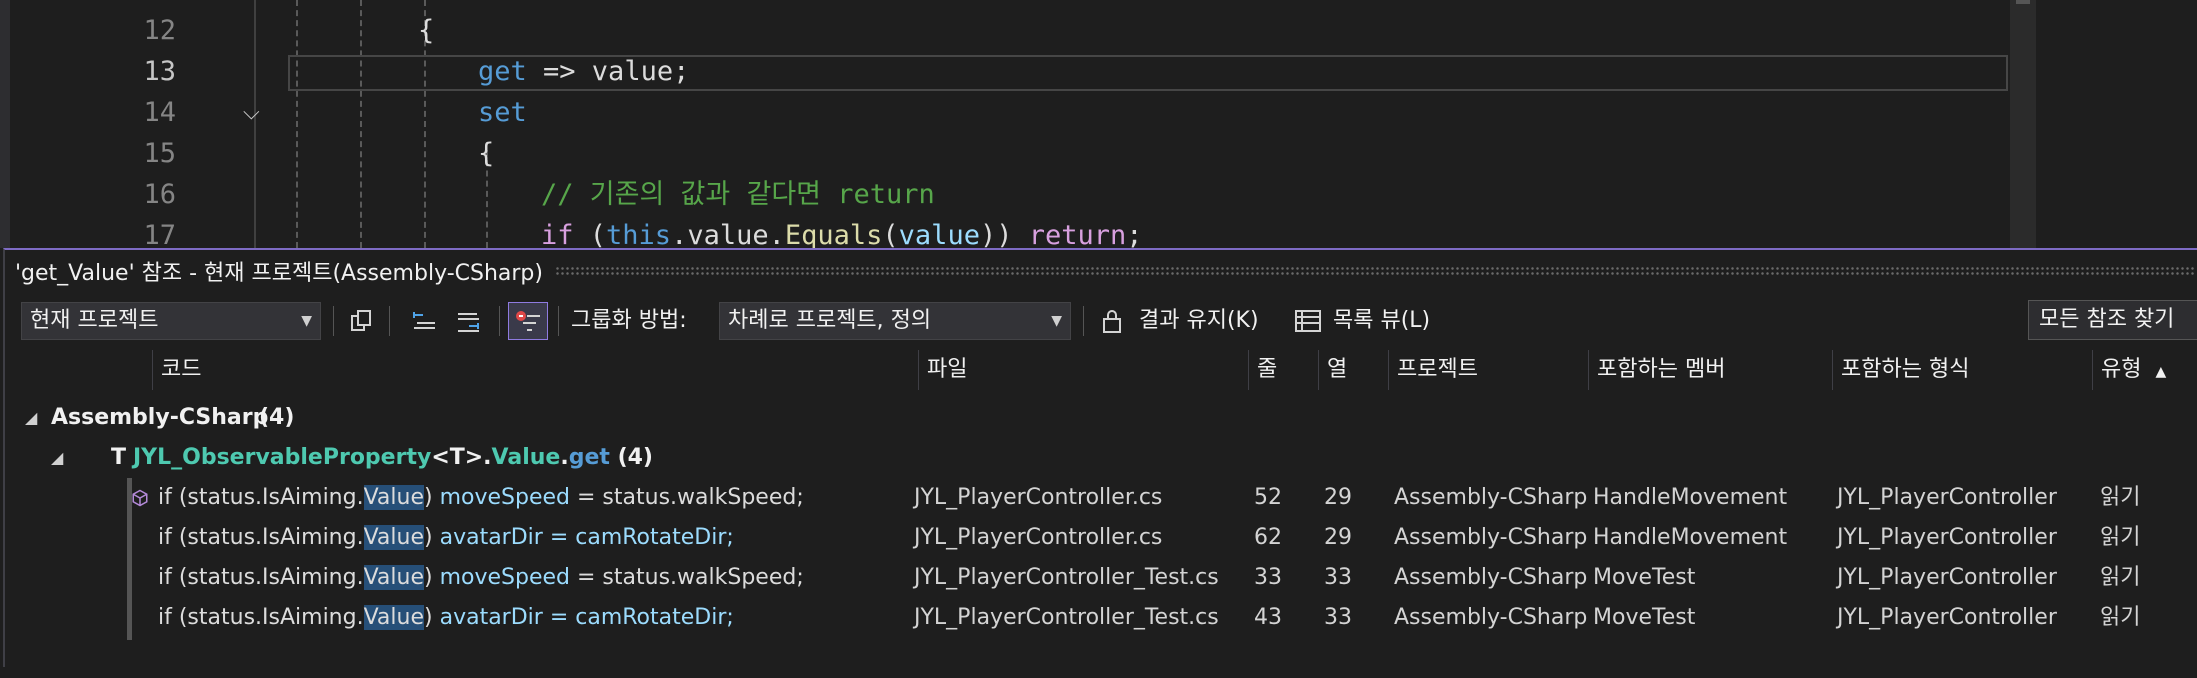  I want to click on column-header-member: 포함하는 멤버, so click(1710, 370).